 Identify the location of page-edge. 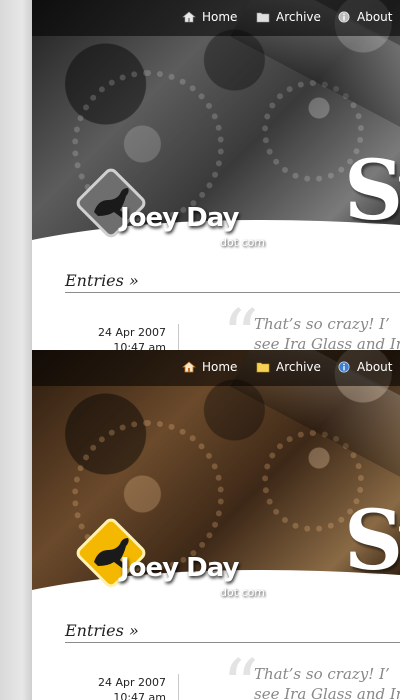
(16, 350).